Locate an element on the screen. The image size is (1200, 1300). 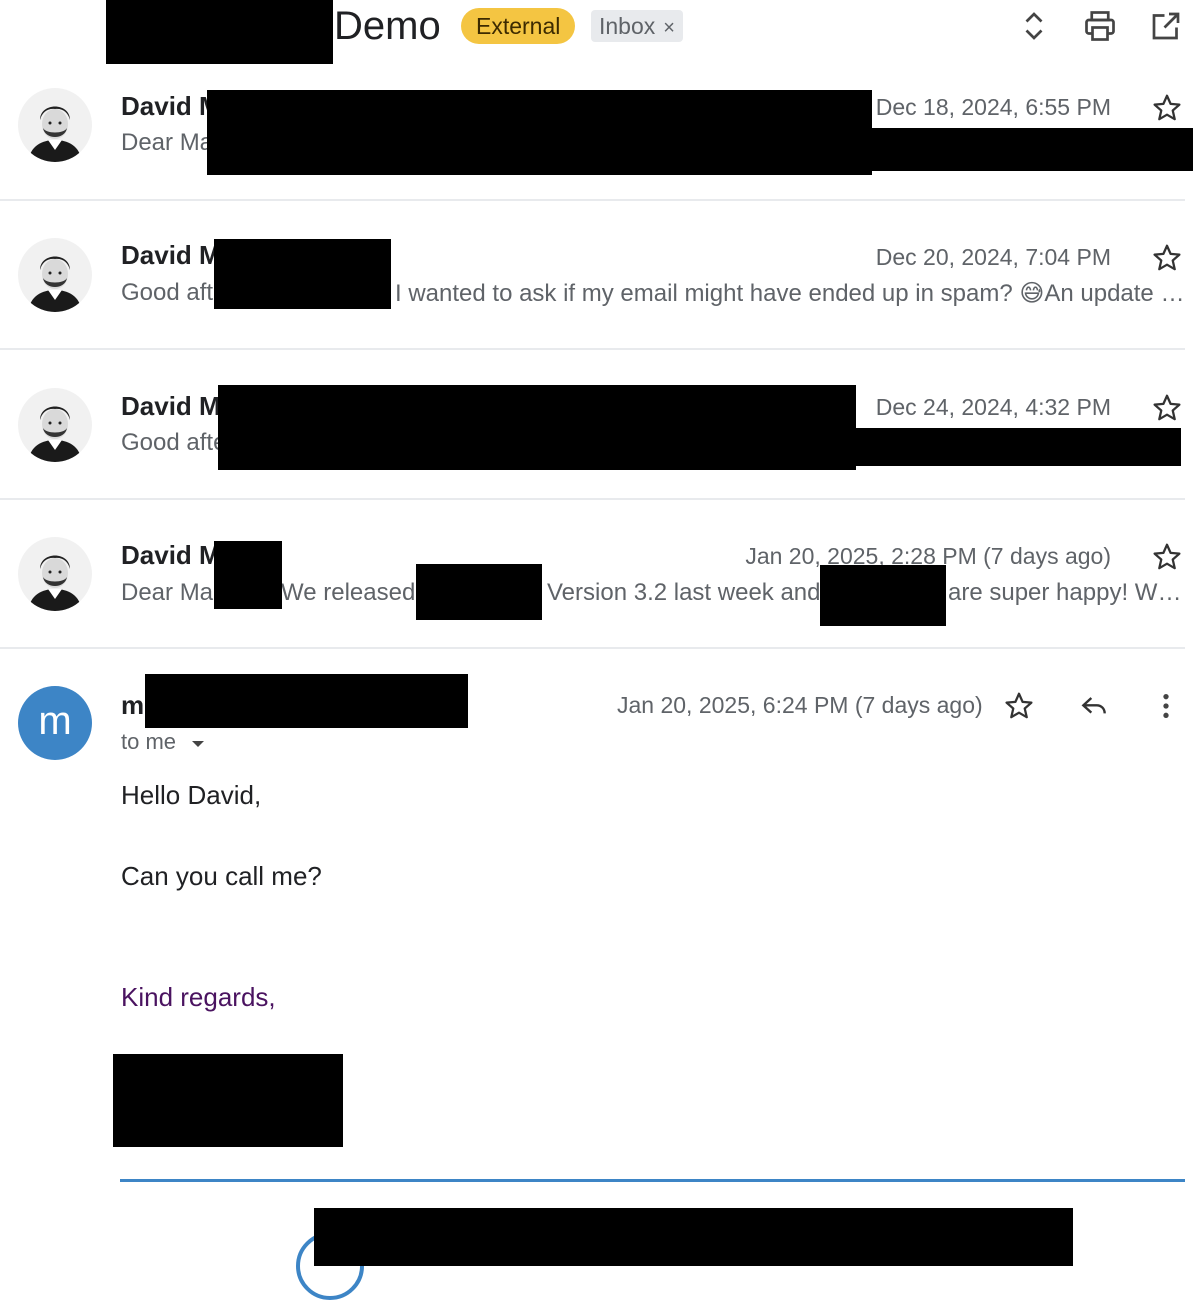
recipient-text: to me is located at coordinates (149, 741).